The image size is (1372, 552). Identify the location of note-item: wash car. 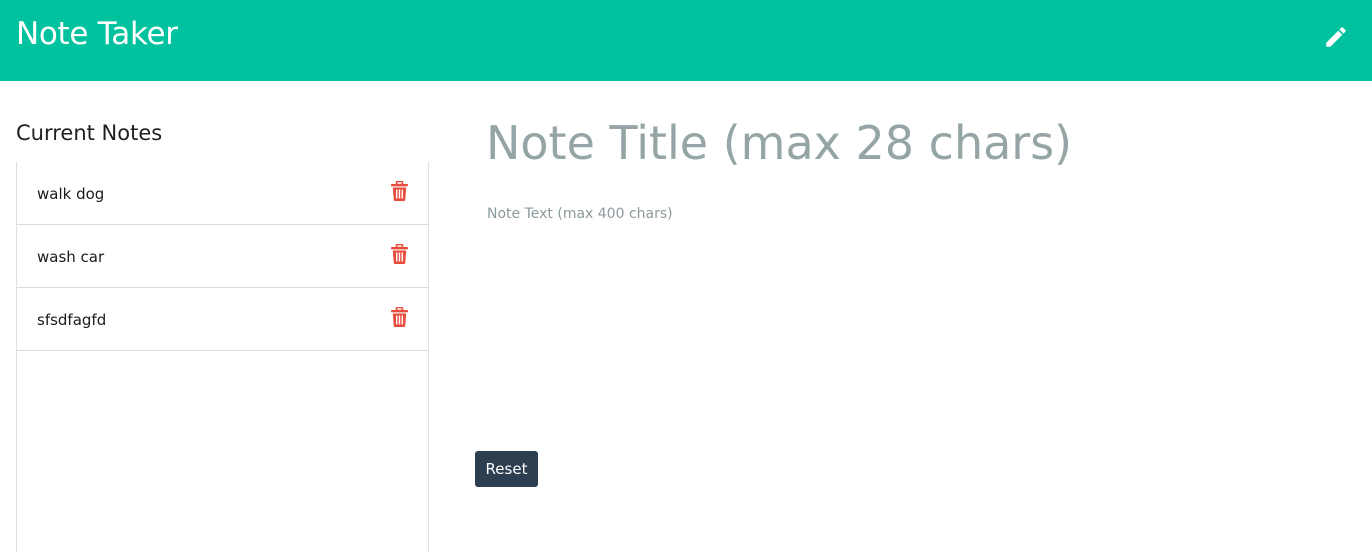
(222, 256).